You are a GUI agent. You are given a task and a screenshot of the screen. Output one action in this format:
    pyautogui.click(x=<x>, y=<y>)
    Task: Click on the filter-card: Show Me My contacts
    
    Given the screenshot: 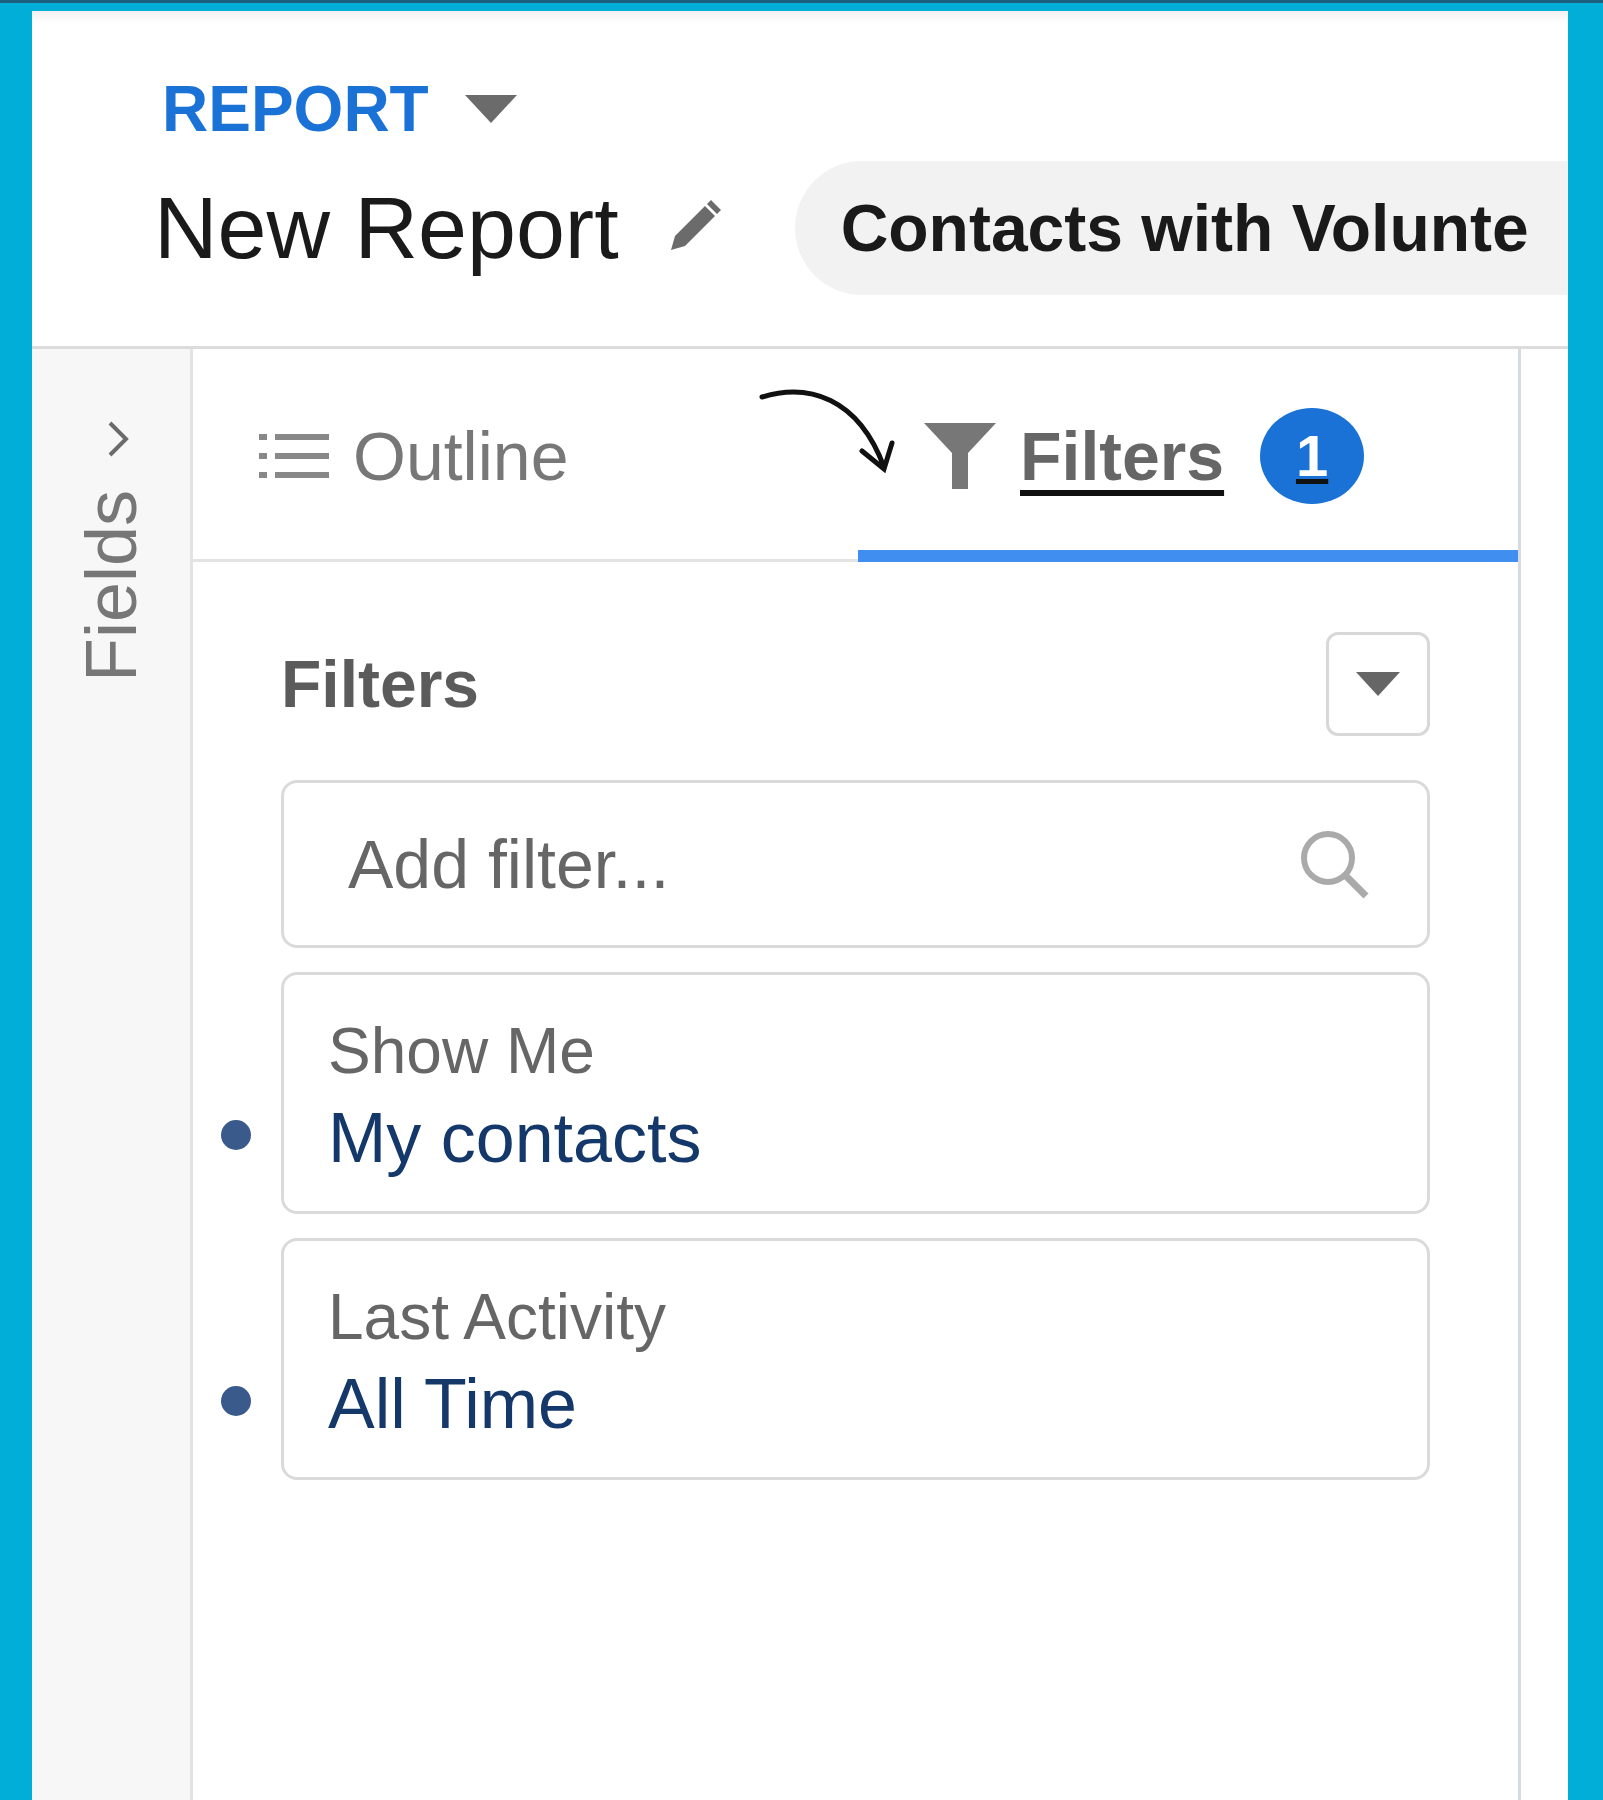 What is the action you would take?
    pyautogui.click(x=855, y=1093)
    